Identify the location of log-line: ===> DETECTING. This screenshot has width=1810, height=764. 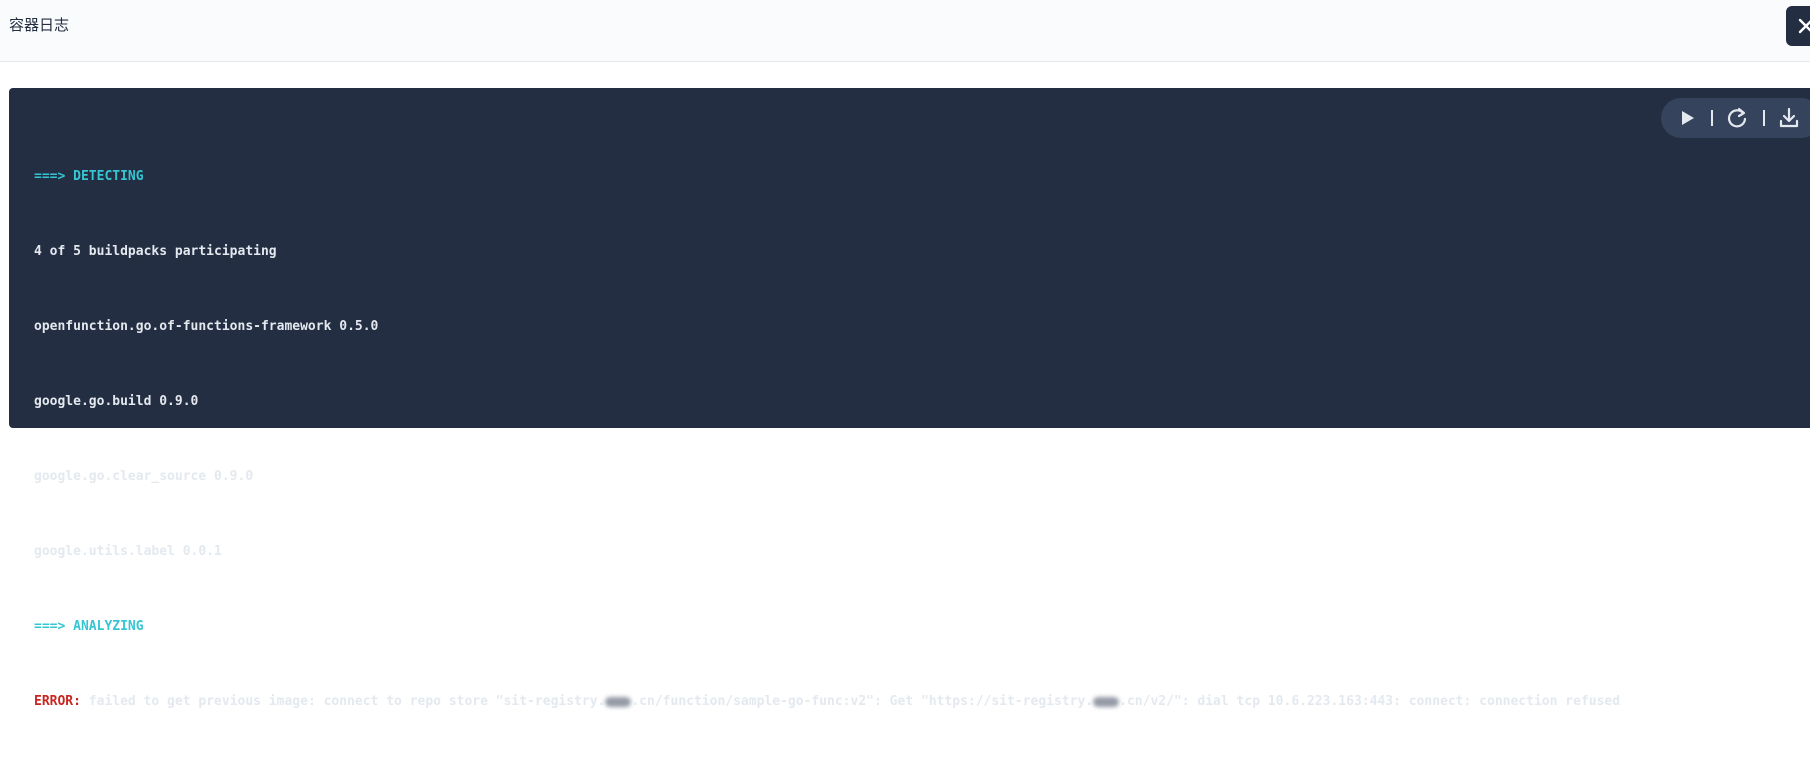
(827, 176).